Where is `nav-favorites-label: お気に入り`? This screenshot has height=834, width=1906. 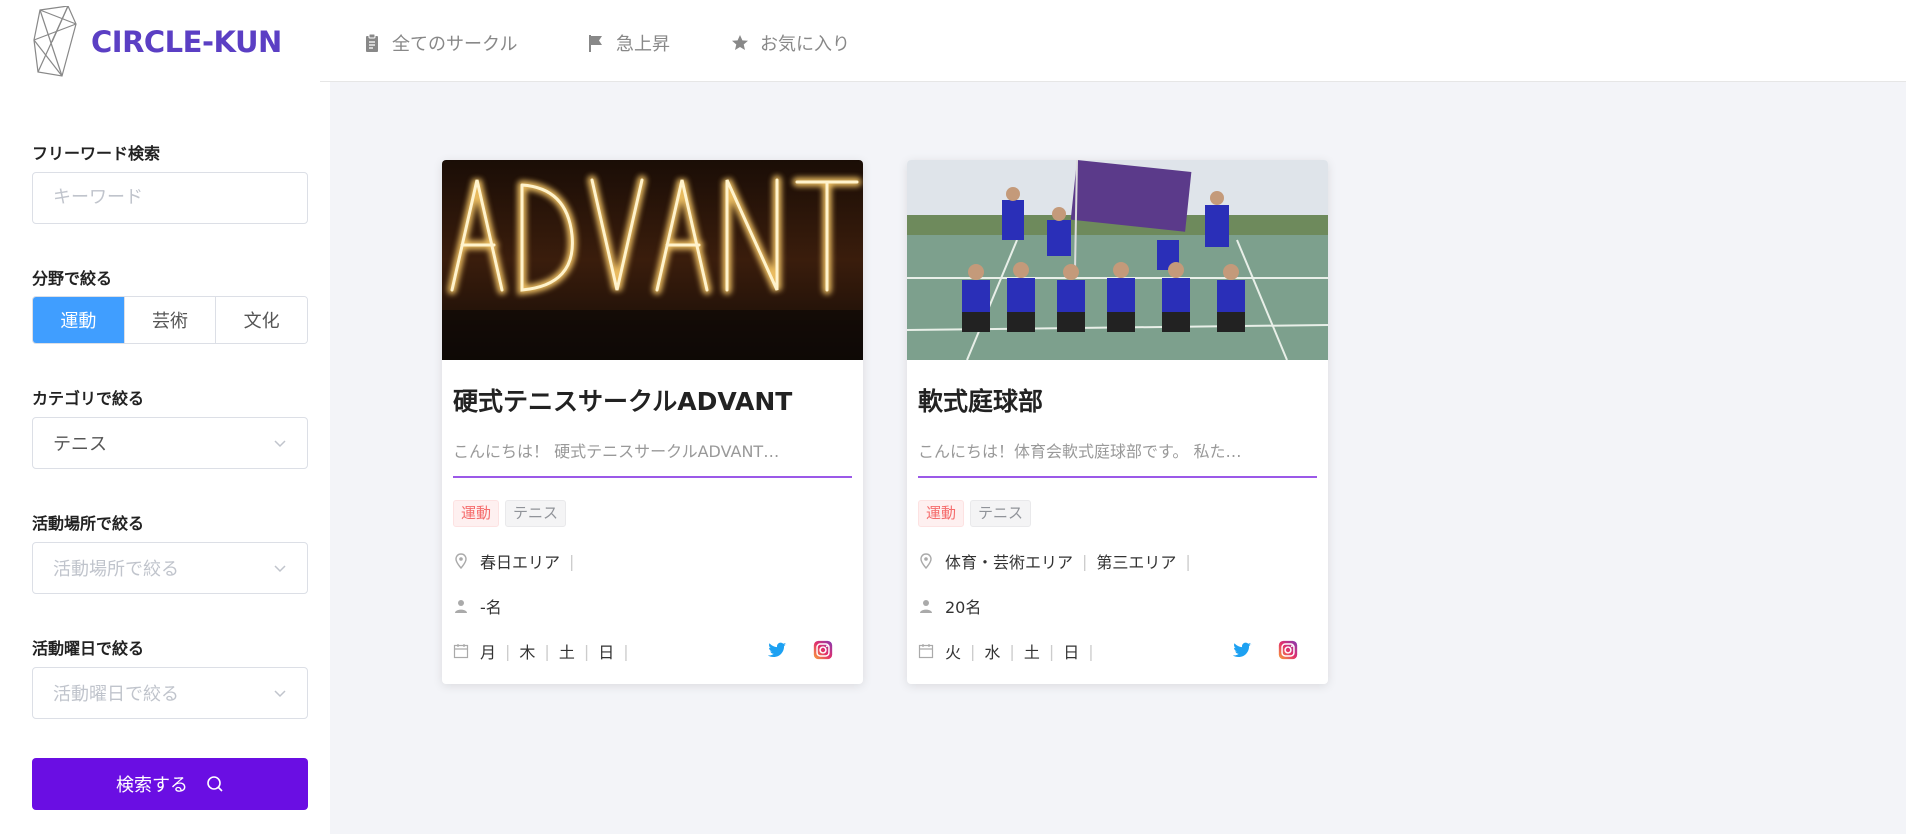 nav-favorites-label: お気に入り is located at coordinates (805, 44).